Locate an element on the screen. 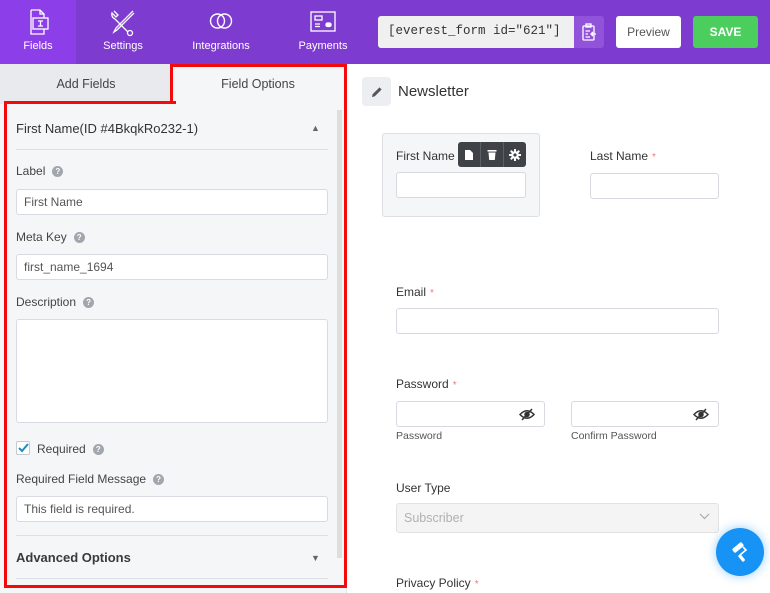 The image size is (770, 593). settings-tools-icon is located at coordinates (123, 23).